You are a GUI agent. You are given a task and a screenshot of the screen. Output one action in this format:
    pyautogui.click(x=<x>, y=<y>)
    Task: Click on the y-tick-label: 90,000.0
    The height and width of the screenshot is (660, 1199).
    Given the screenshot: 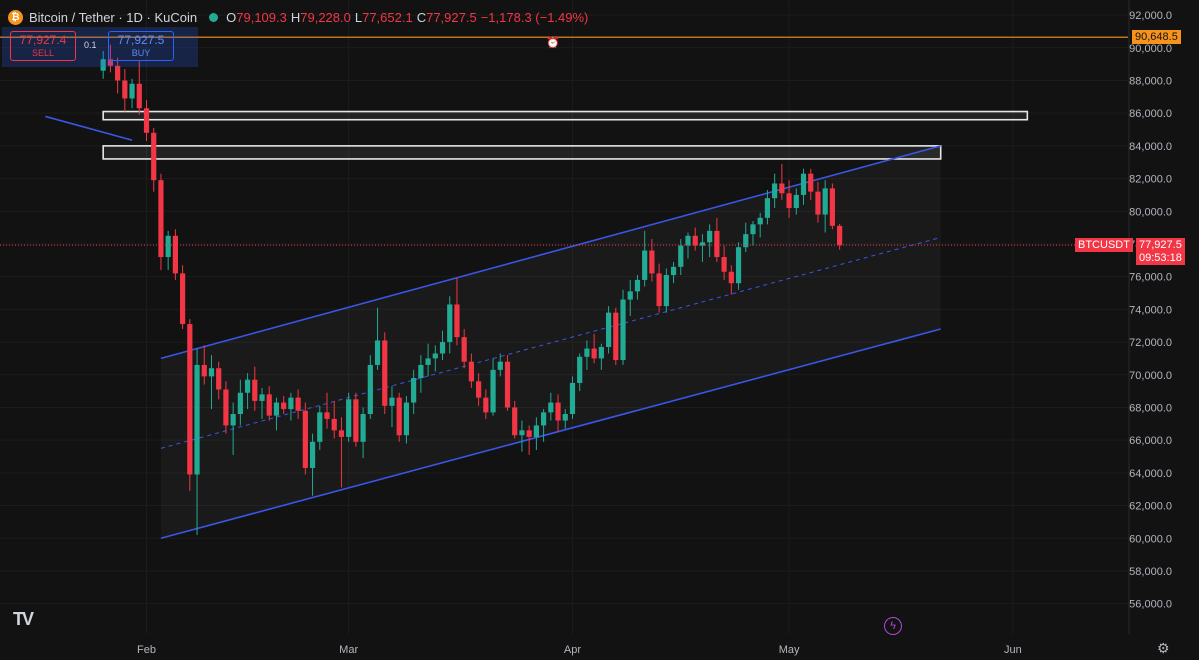 What is the action you would take?
    pyautogui.click(x=1150, y=49)
    